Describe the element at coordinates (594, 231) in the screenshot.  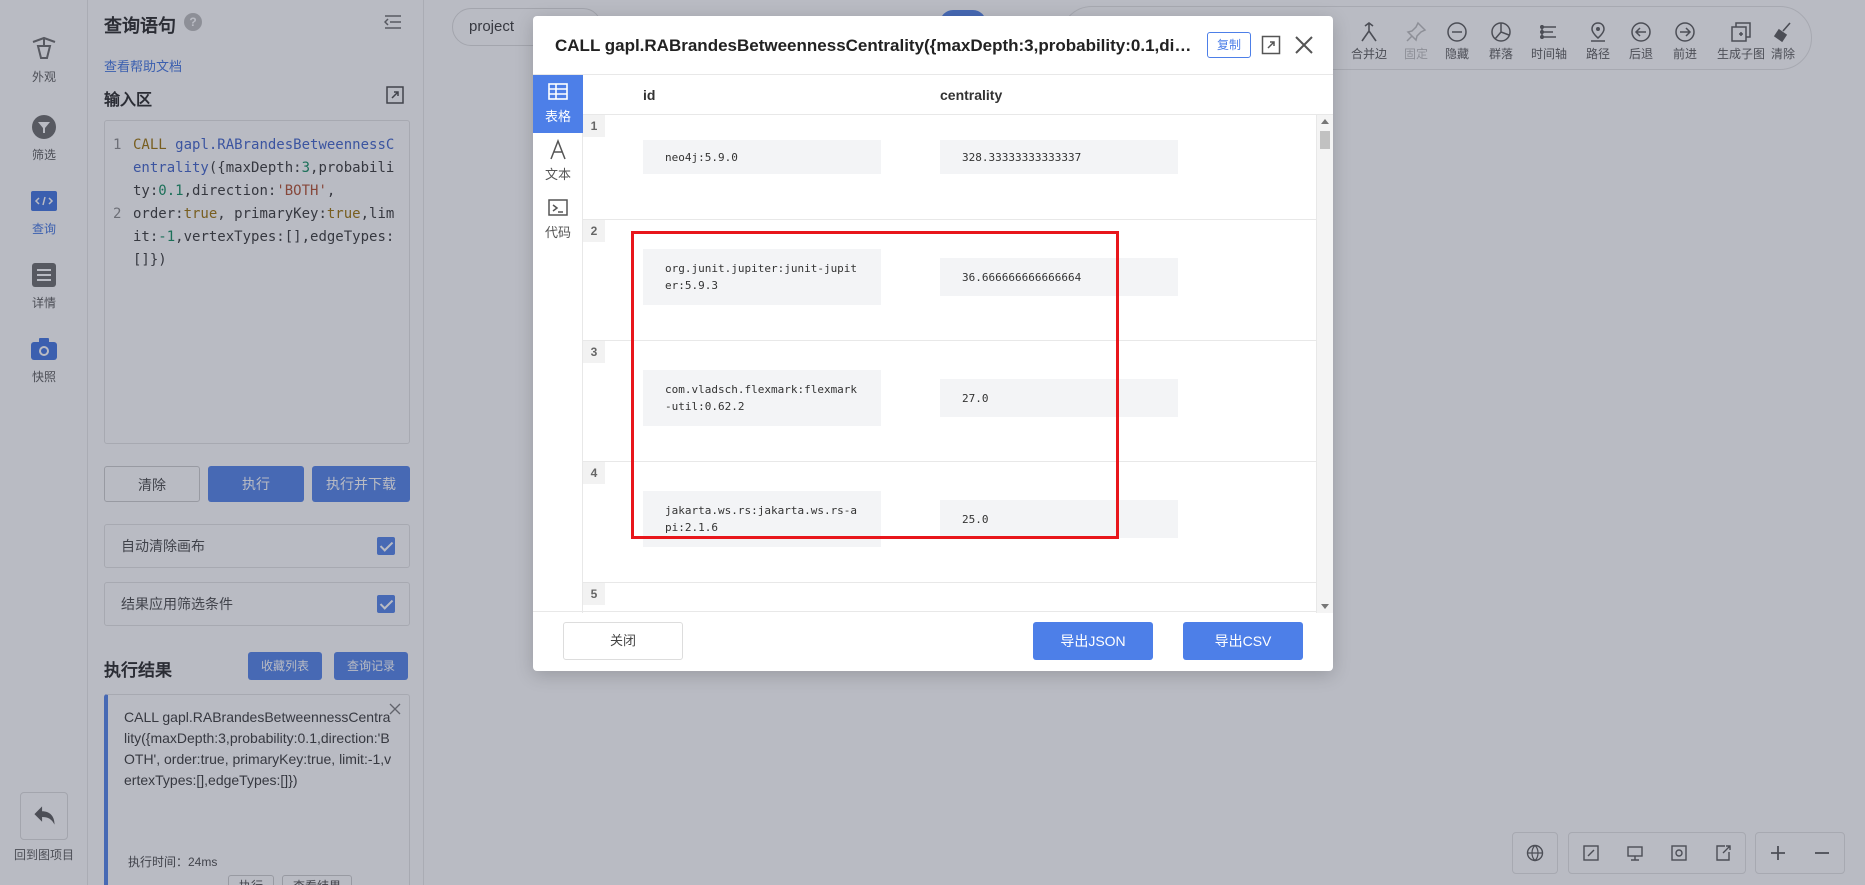
I see `row-number: 2` at that location.